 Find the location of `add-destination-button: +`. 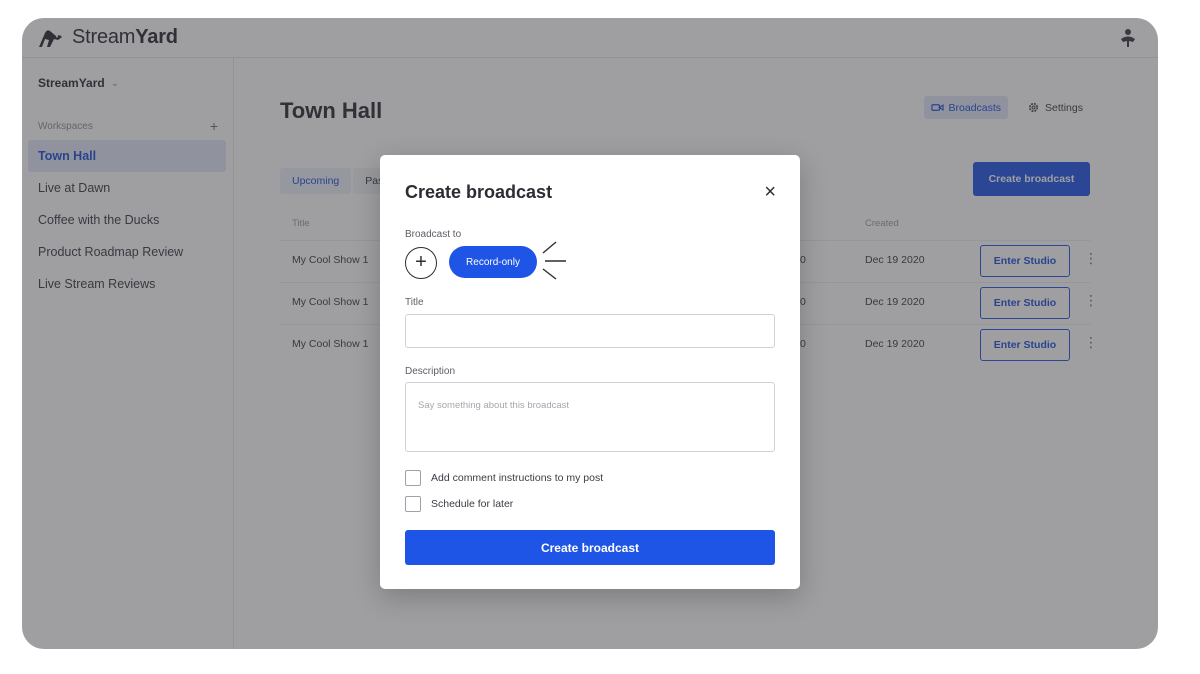

add-destination-button: + is located at coordinates (421, 263).